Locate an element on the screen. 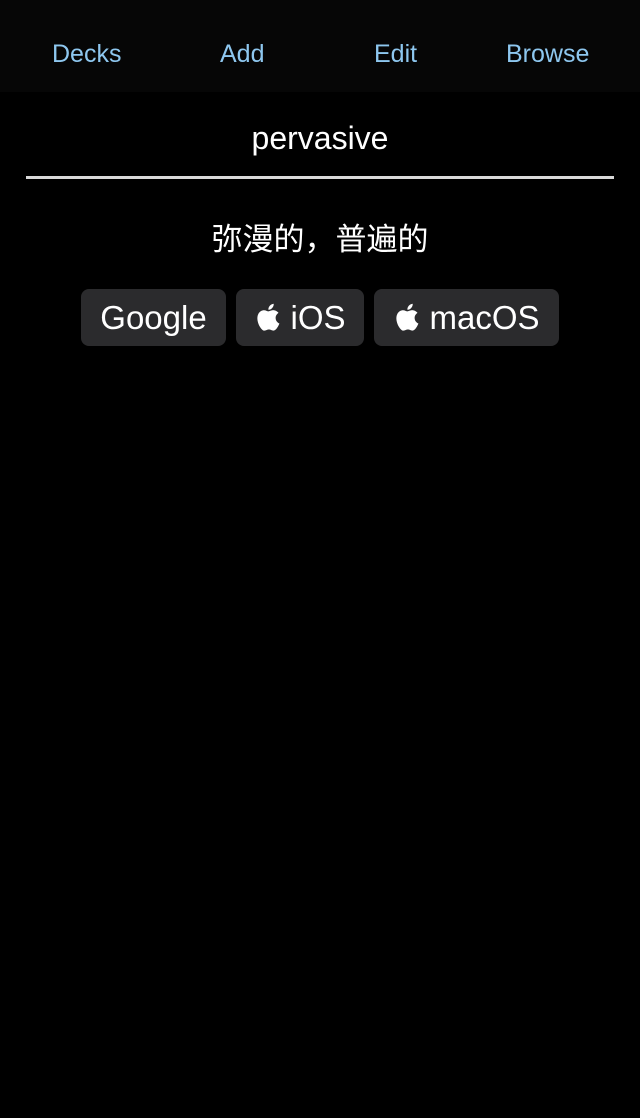 This screenshot has width=640, height=1118. card-back-text: 弥漫的，普遍的 is located at coordinates (320, 240).